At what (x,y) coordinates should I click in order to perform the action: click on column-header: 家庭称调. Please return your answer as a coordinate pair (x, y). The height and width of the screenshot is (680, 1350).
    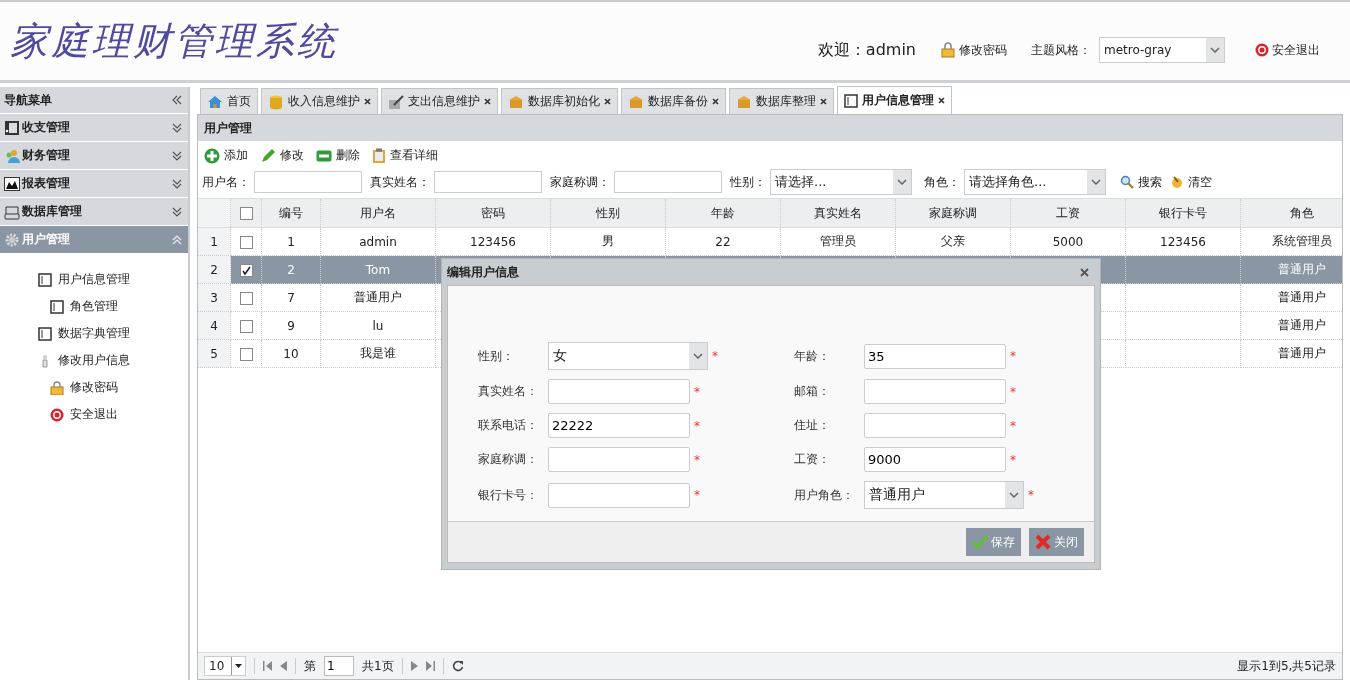
    Looking at the image, I should click on (953, 213).